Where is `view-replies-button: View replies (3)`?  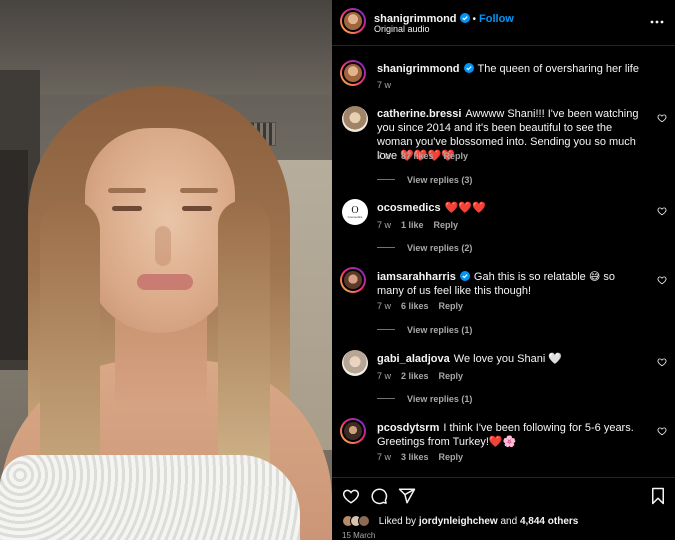
view-replies-button: View replies (3) is located at coordinates (424, 180).